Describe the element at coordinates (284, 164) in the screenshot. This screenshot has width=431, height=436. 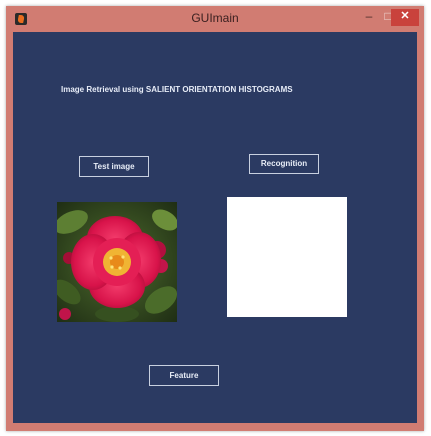
I see `recognition-button: Recognition` at that location.